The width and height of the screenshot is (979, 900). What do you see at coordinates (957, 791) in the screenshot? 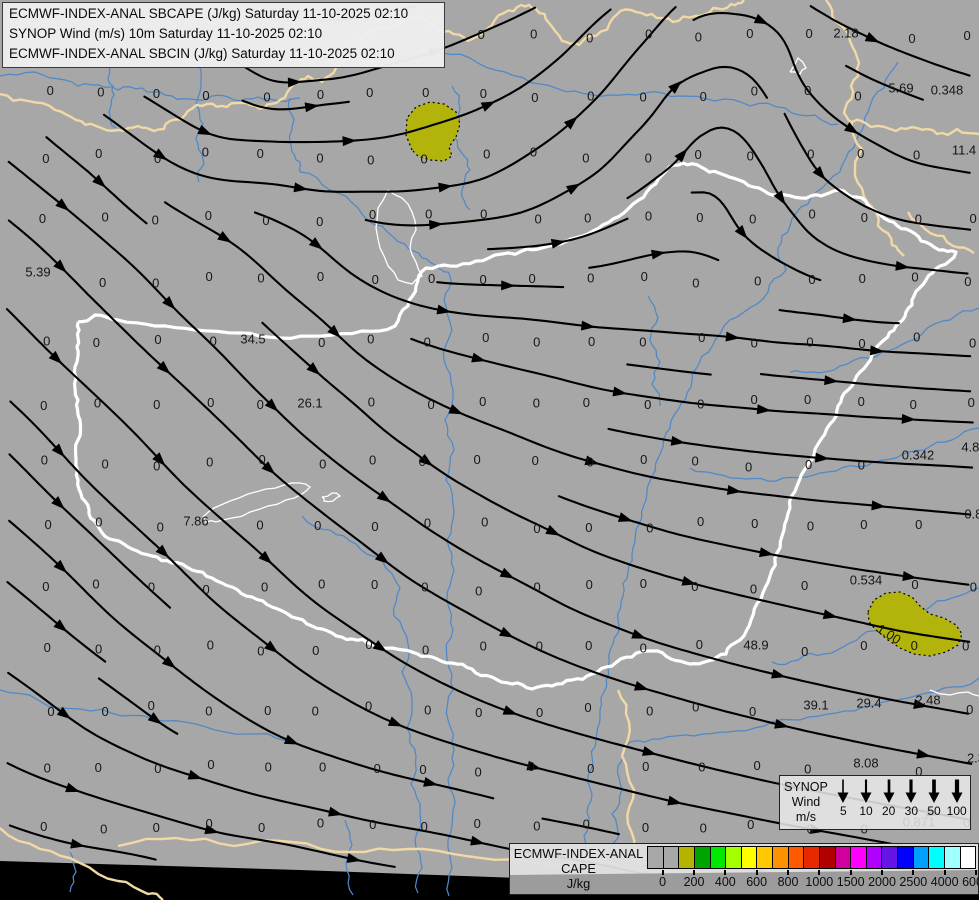
I see `wind-arrow-icon` at bounding box center [957, 791].